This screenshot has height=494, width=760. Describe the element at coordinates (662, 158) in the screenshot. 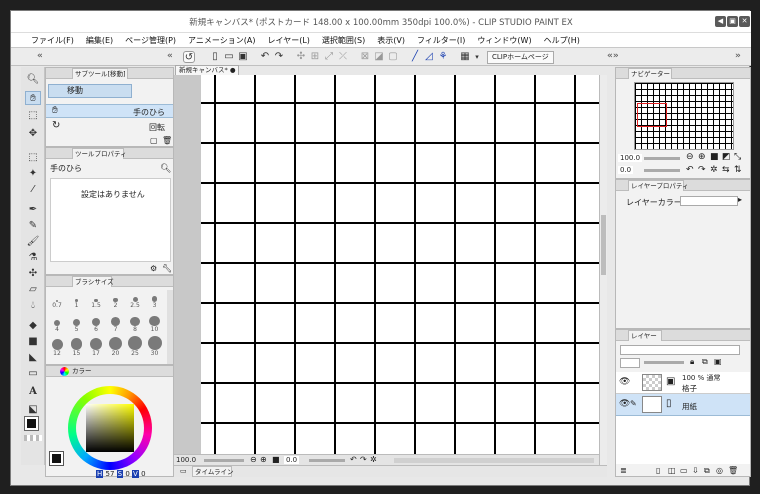

I see `navigator-zoom-slider` at that location.